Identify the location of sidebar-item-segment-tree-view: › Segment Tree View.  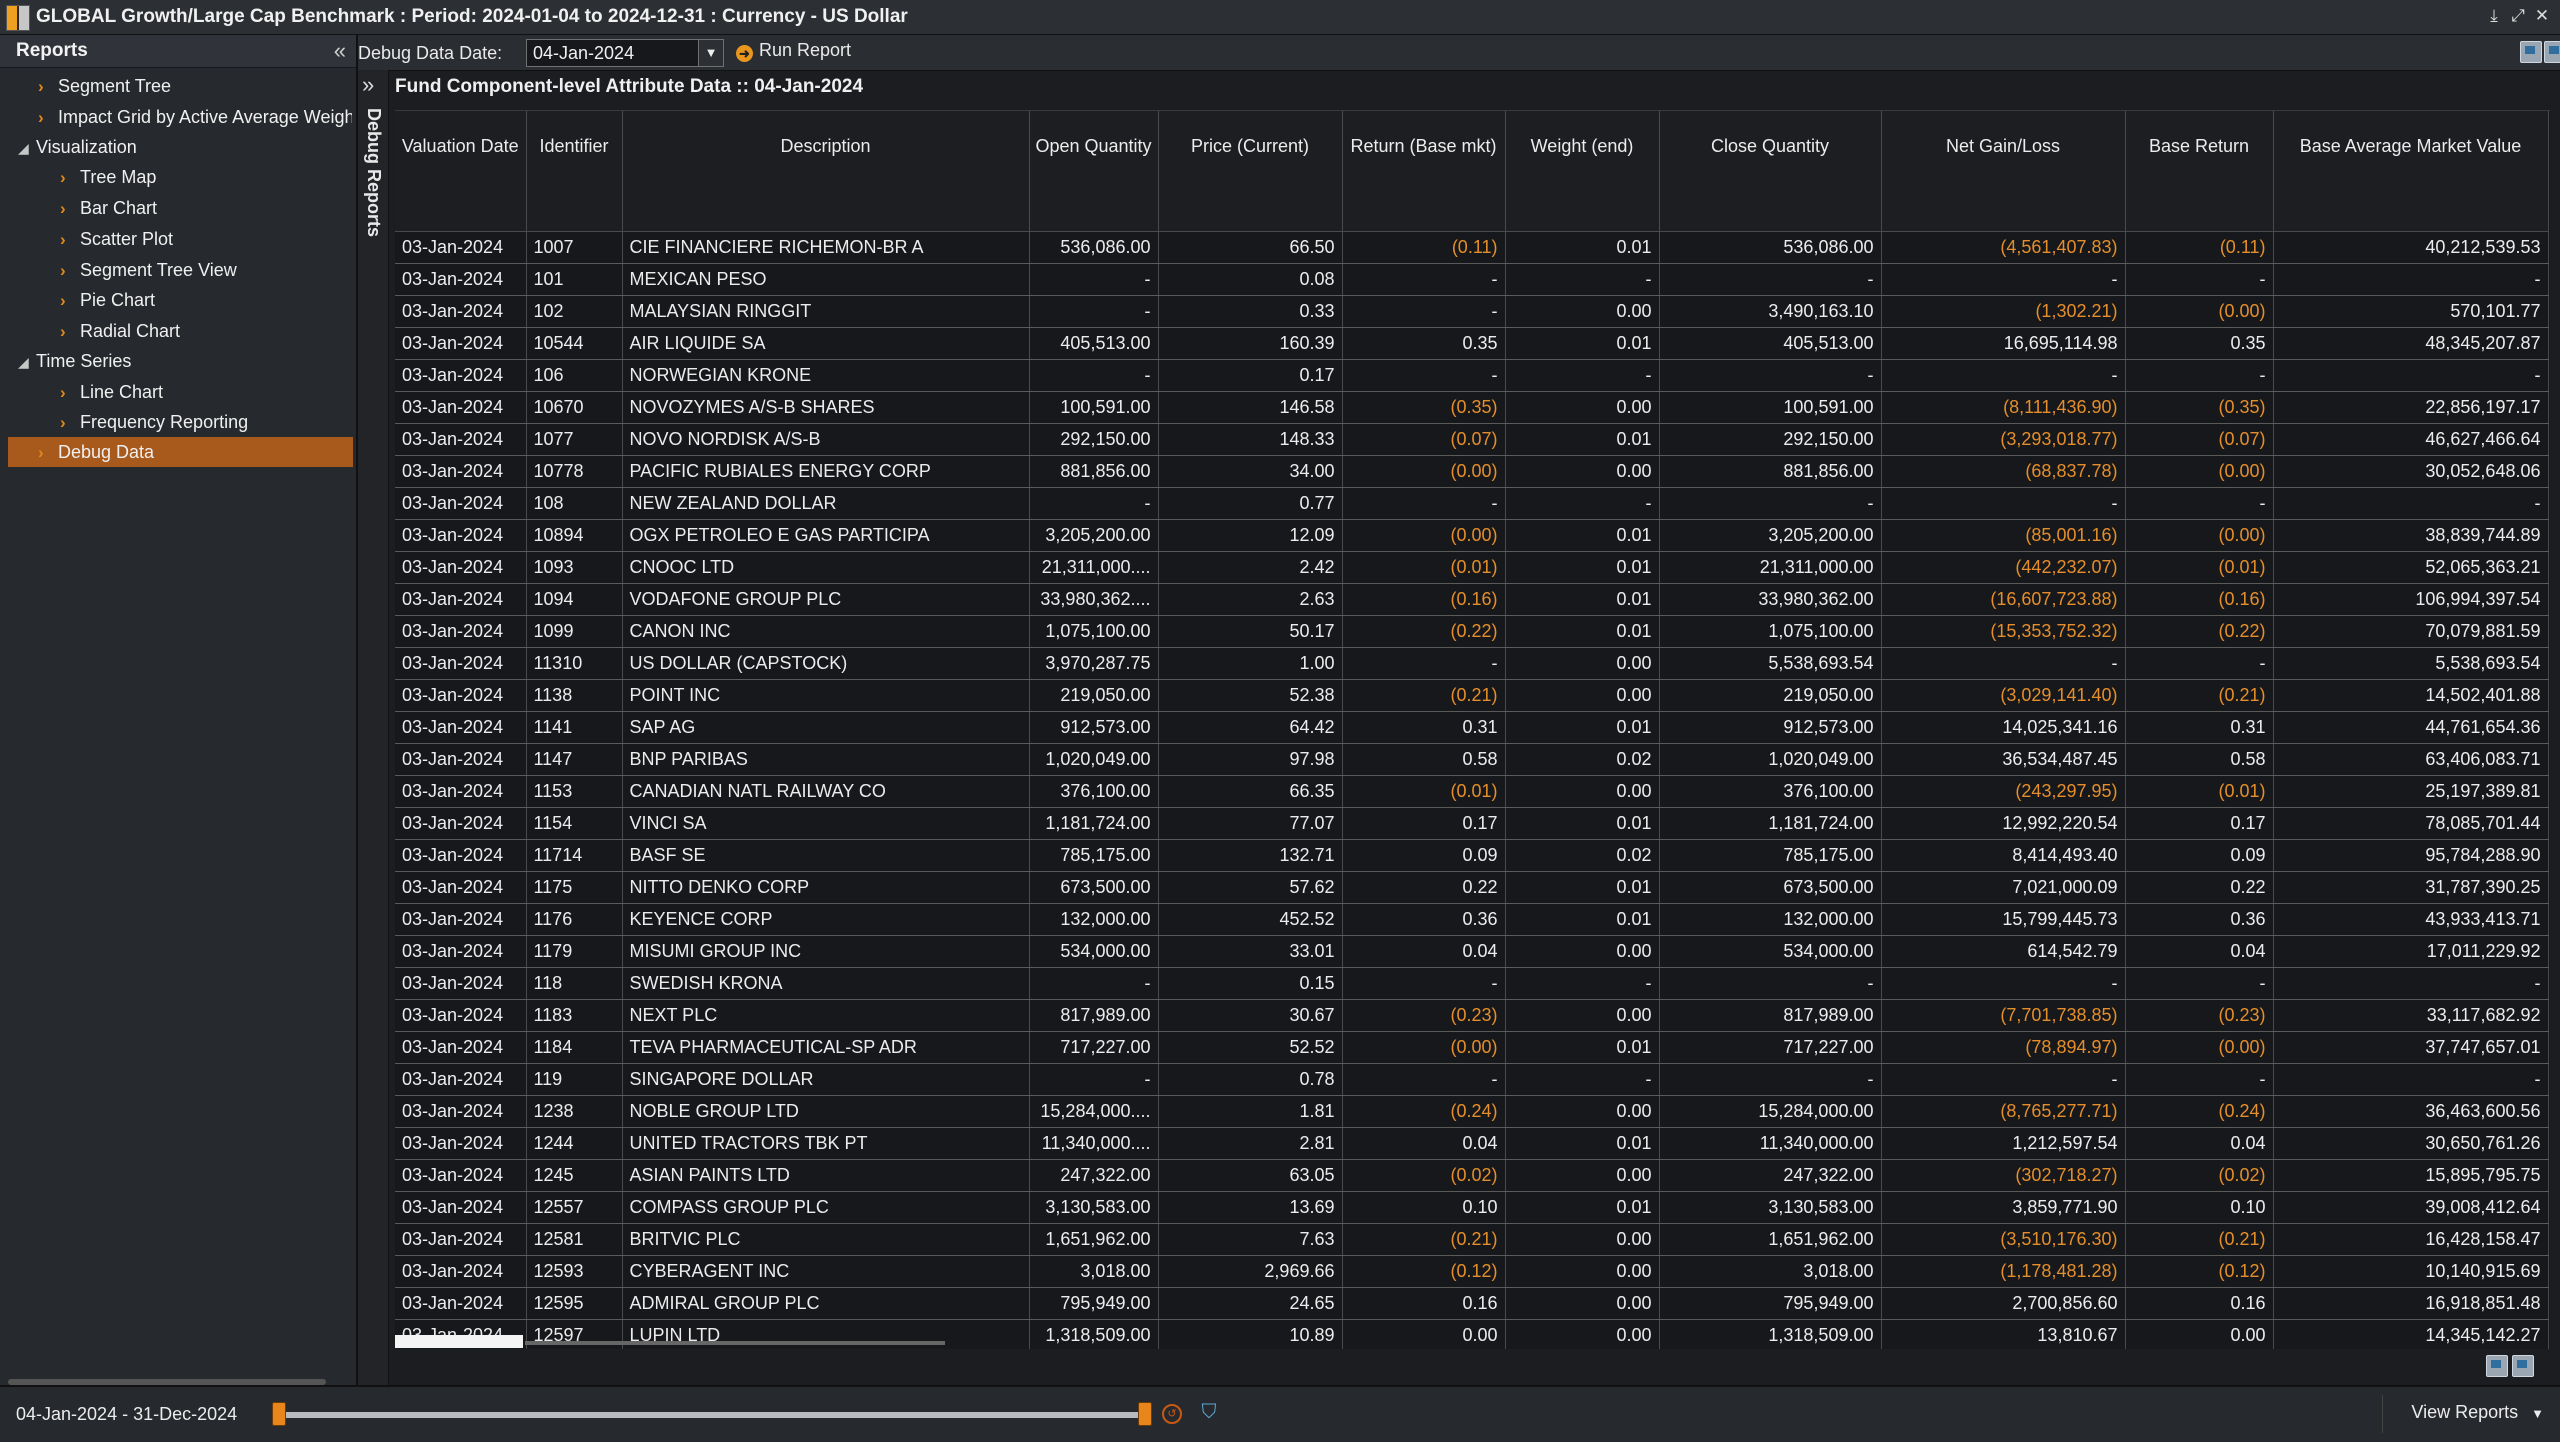
(206, 270).